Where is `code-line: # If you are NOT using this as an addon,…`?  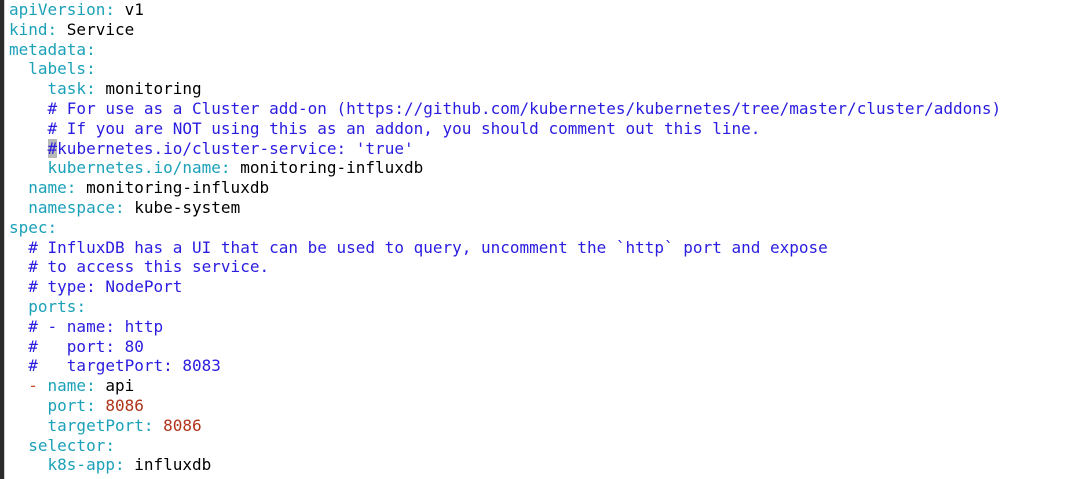 code-line: # If you are NOT using this as an addon,… is located at coordinates (541, 129).